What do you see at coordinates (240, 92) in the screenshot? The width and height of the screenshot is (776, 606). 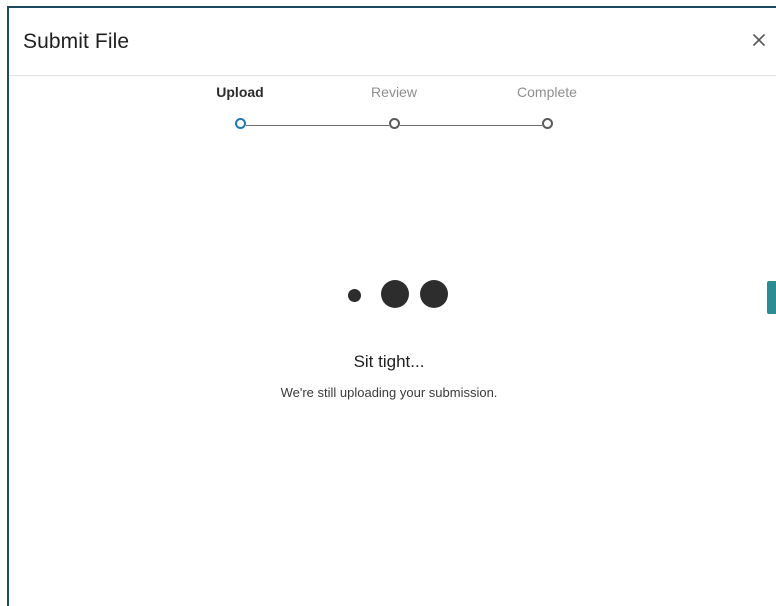 I see `step-label-upload: Upload` at bounding box center [240, 92].